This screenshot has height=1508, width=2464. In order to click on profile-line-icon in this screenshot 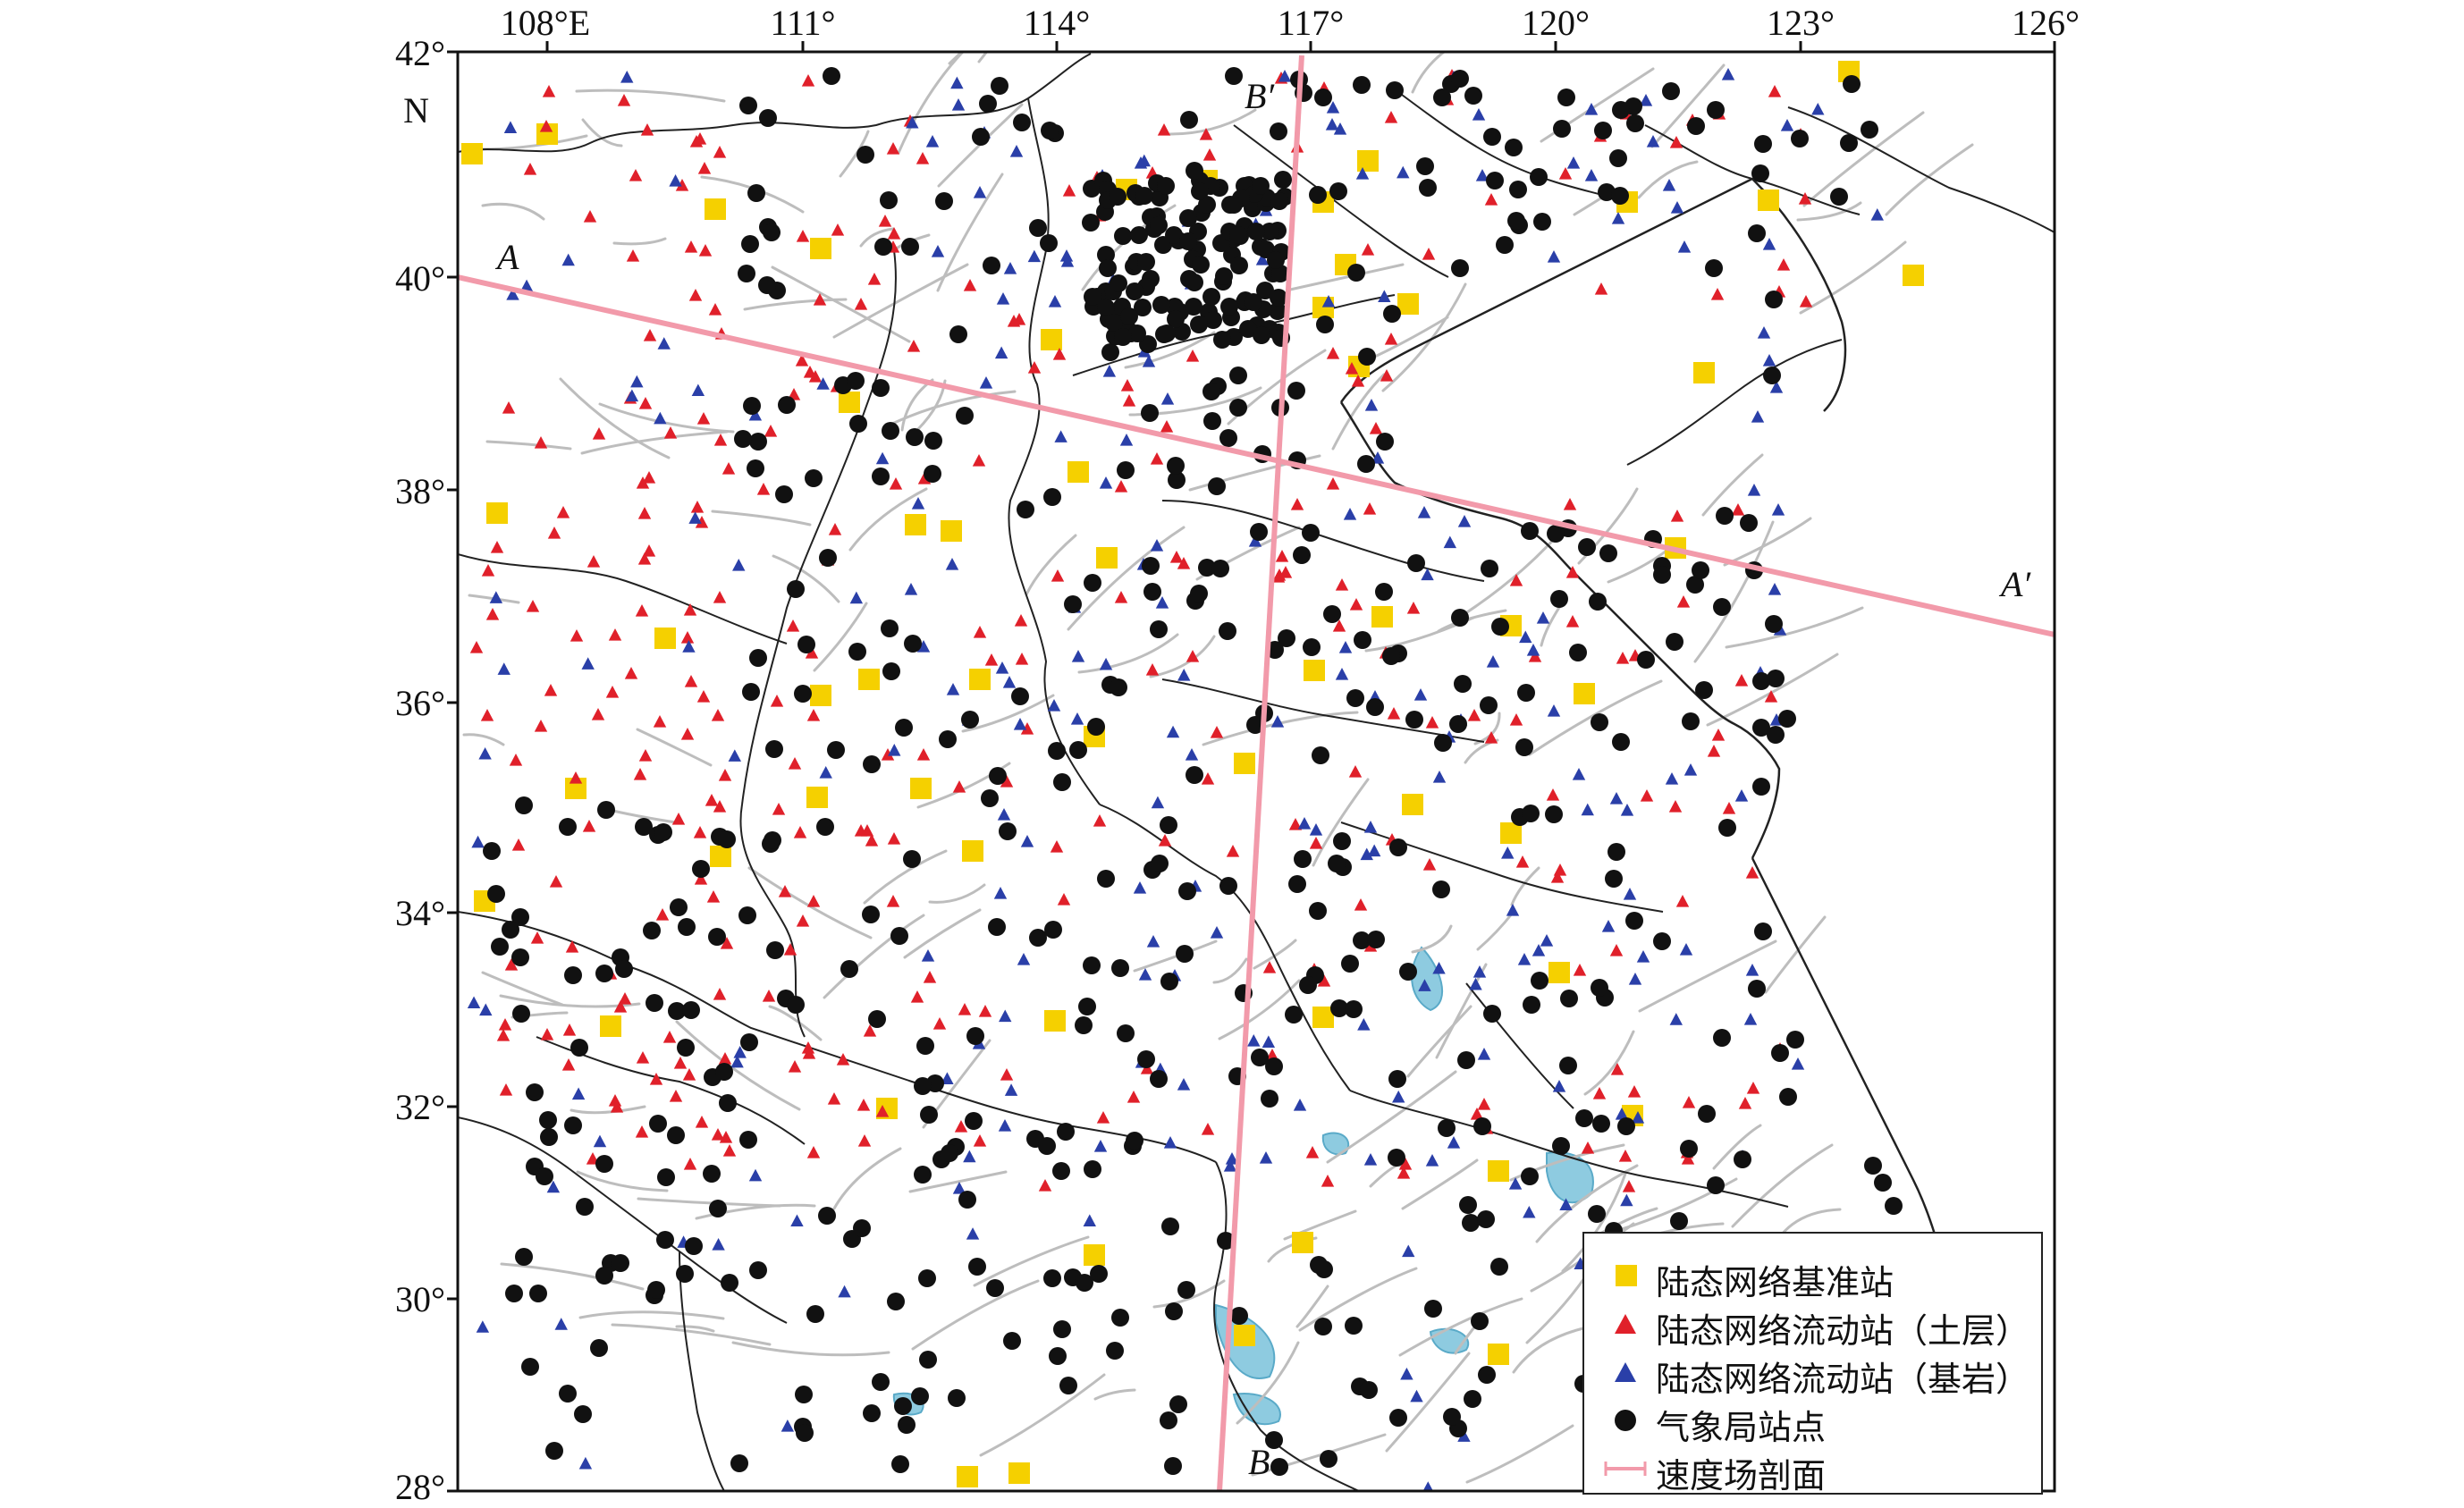, I will do `click(1625, 1469)`.